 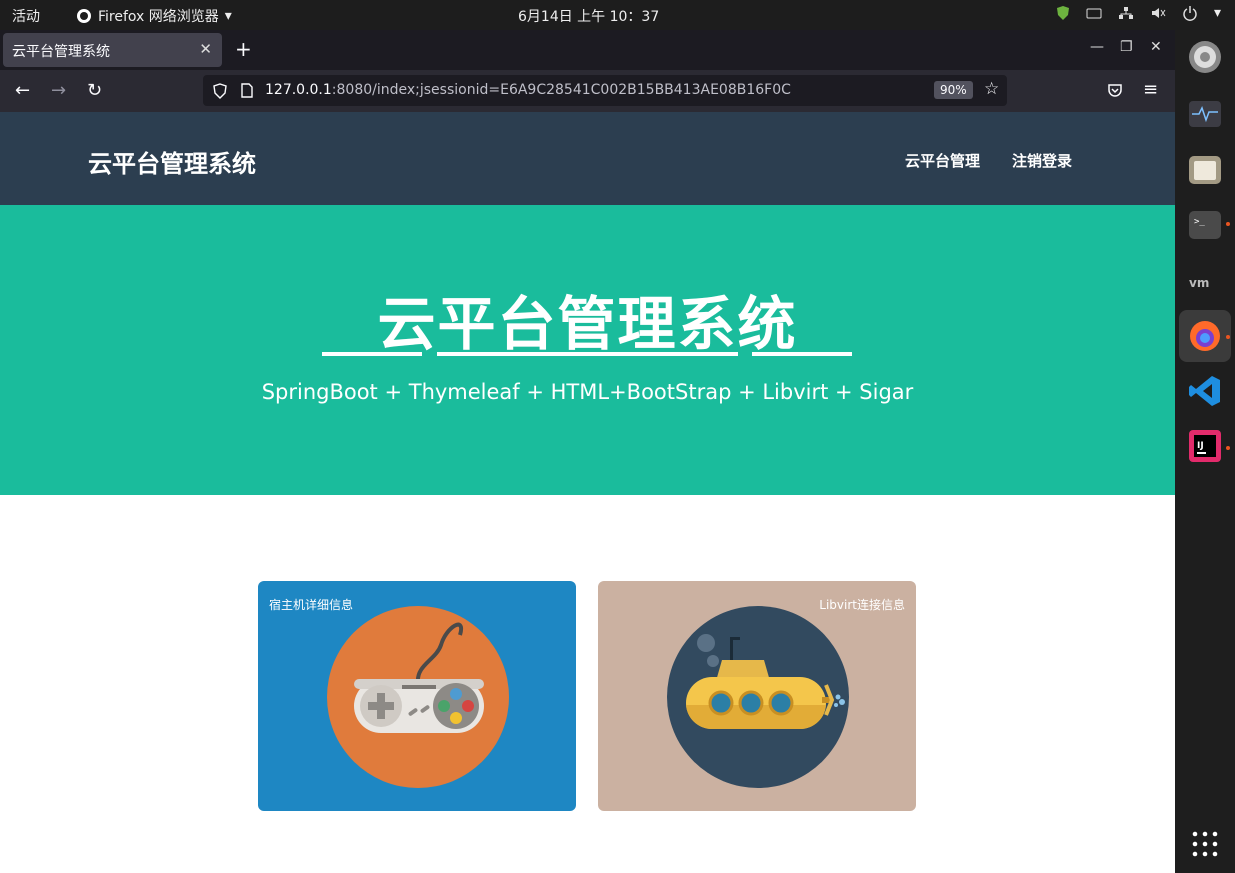 I want to click on back-arrow-icon: ←, so click(x=22, y=90).